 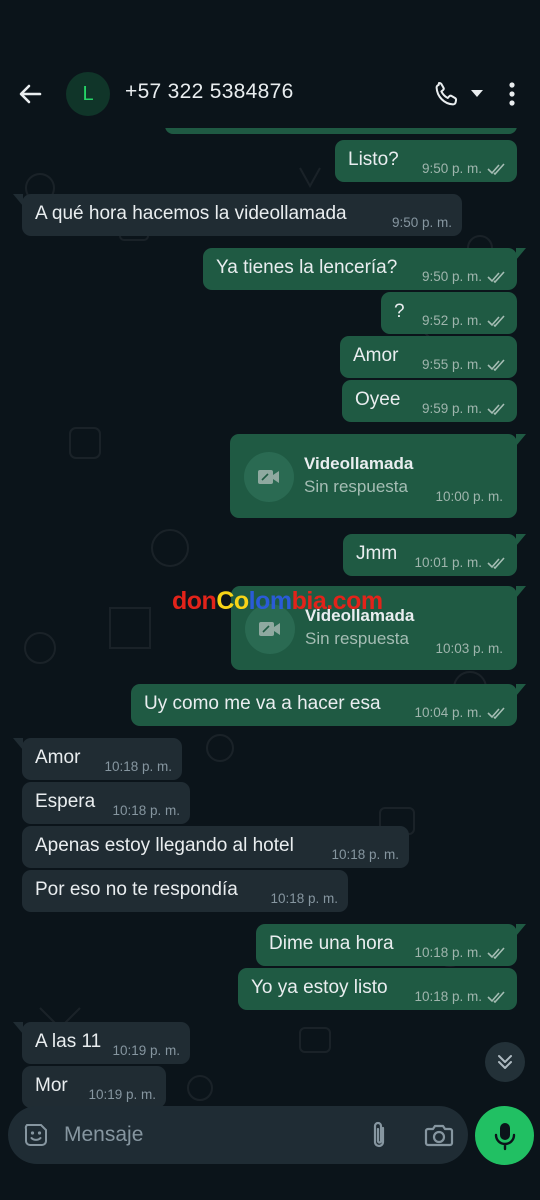 What do you see at coordinates (378, 399) in the screenshot?
I see `message-text: Oyee` at bounding box center [378, 399].